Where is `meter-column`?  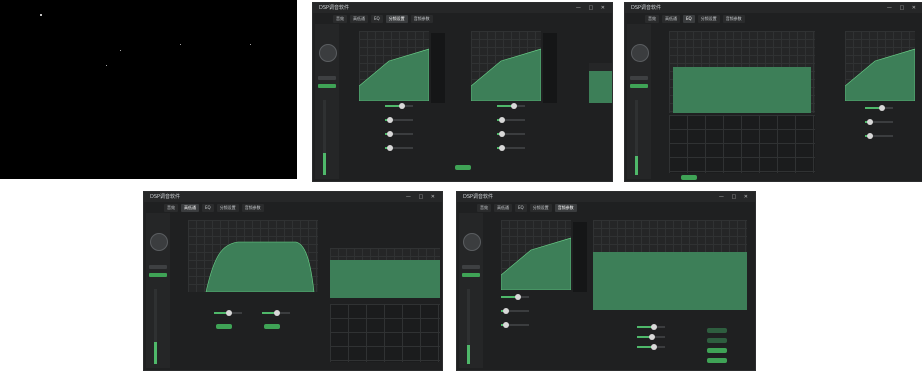
meter-column is located at coordinates (550, 68).